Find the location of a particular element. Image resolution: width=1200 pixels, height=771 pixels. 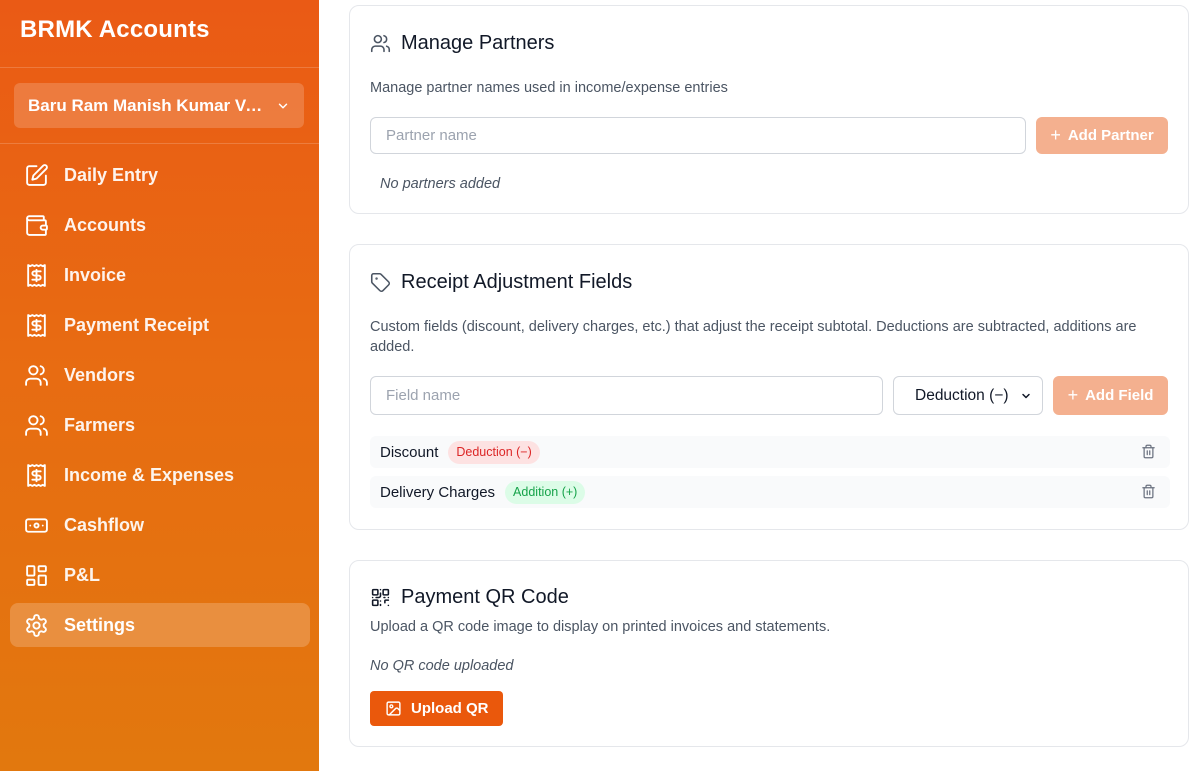

card-title: Payment QR Code is located at coordinates (469, 597).